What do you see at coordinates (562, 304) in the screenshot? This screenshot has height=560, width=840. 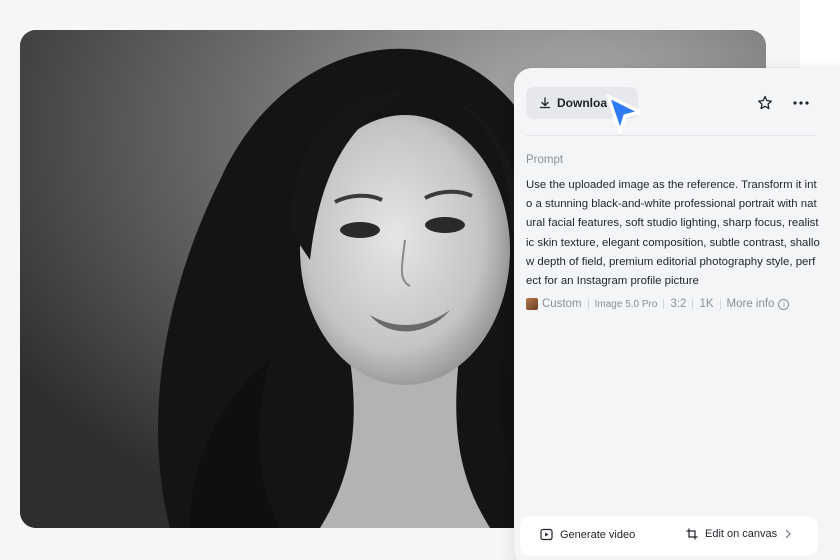 I see `style-label: Custom` at bounding box center [562, 304].